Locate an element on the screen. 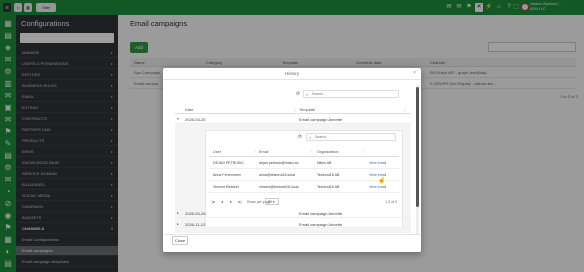 This screenshot has width=584, height=272. next-page-button: ▸ is located at coordinates (231, 202).